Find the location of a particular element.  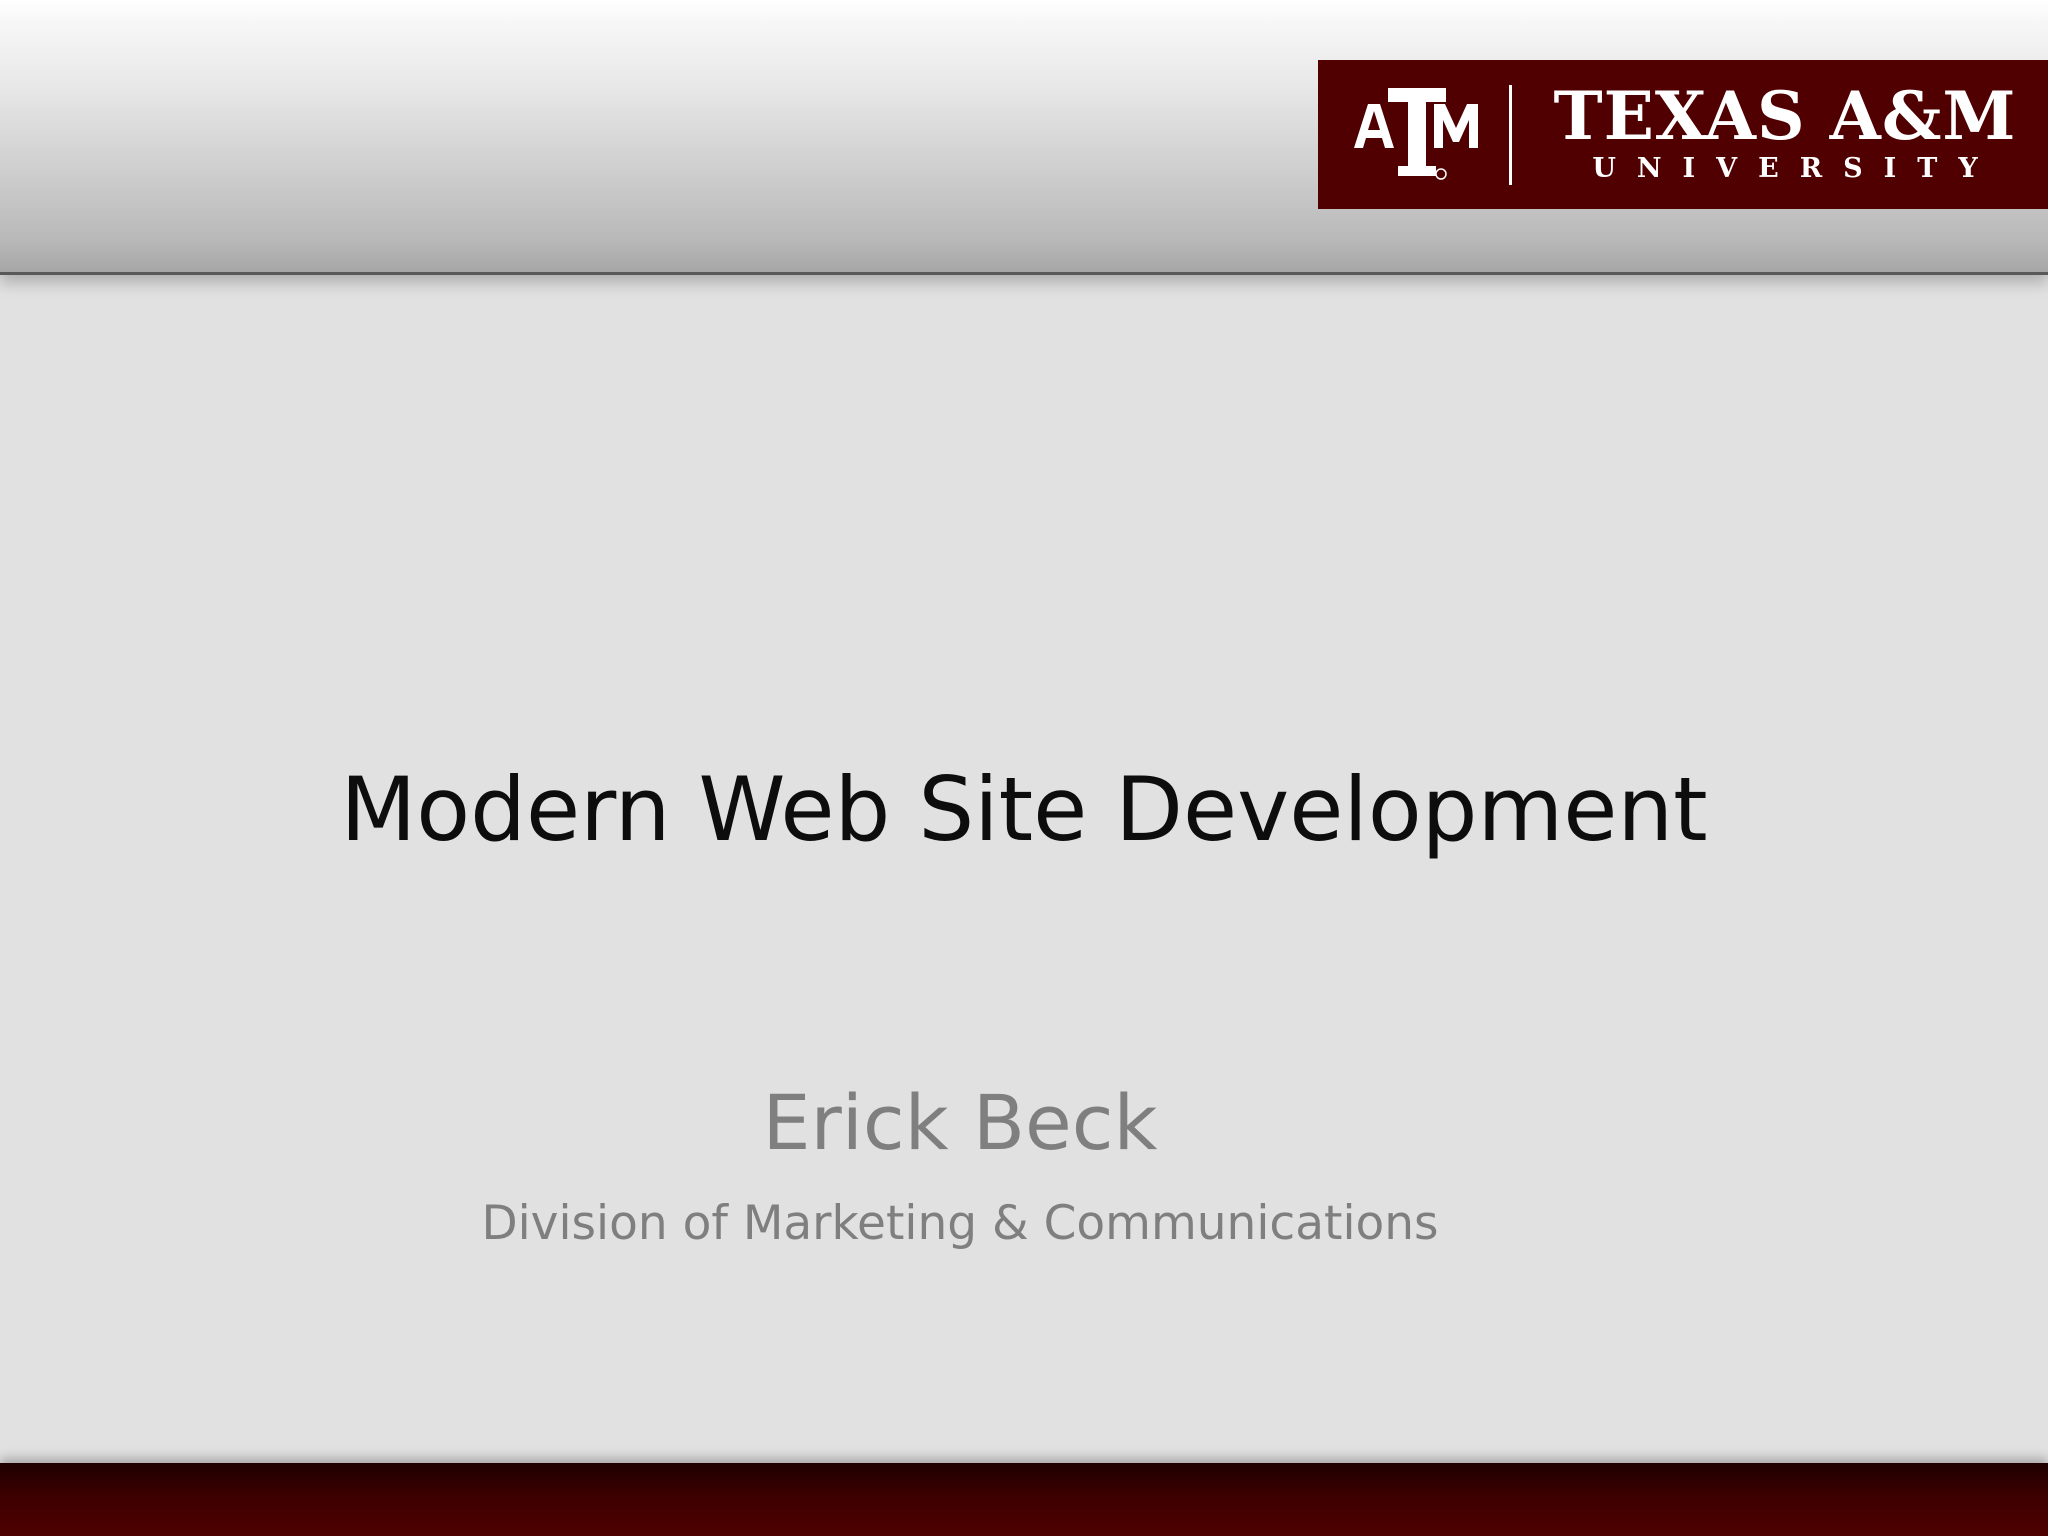

logo-divider is located at coordinates (1510, 135).